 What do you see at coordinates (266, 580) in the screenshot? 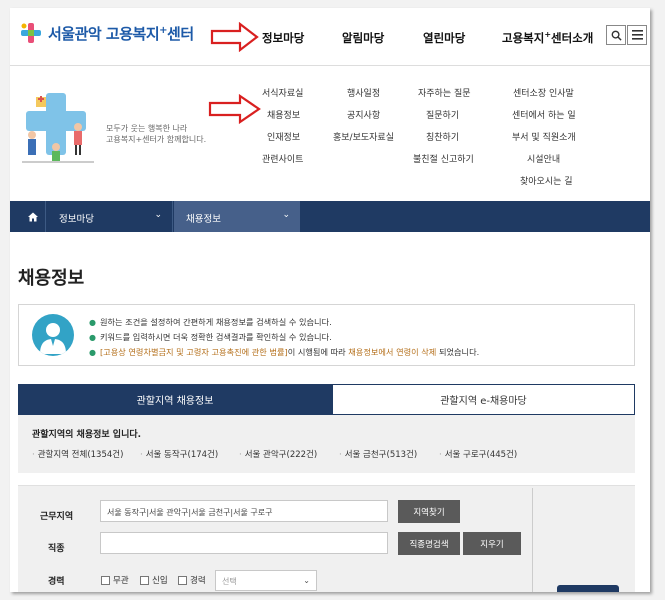
I see `career-select: 선택 ⌄` at bounding box center [266, 580].